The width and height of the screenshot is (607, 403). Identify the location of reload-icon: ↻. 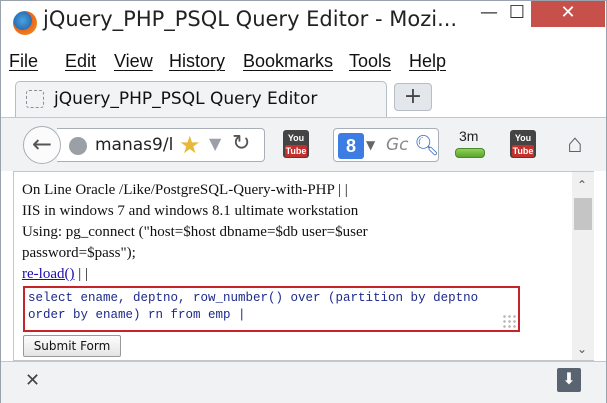
(241, 143).